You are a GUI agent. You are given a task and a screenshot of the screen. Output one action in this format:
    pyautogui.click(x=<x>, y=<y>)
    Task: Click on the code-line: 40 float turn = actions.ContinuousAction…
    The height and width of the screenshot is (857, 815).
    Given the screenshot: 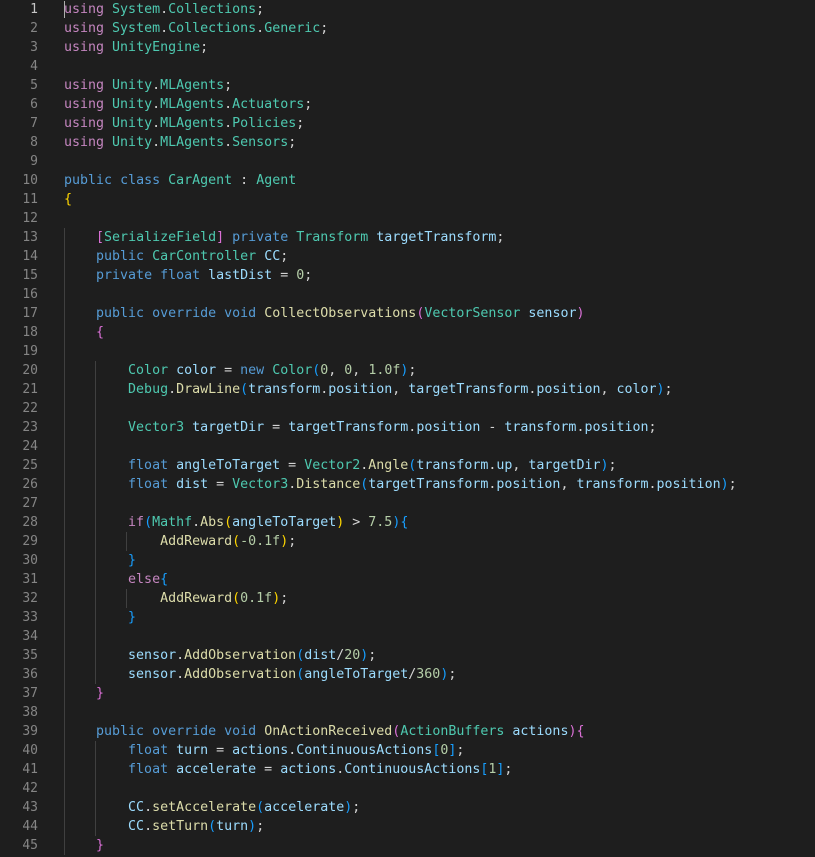 What is the action you would take?
    pyautogui.click(x=407, y=750)
    